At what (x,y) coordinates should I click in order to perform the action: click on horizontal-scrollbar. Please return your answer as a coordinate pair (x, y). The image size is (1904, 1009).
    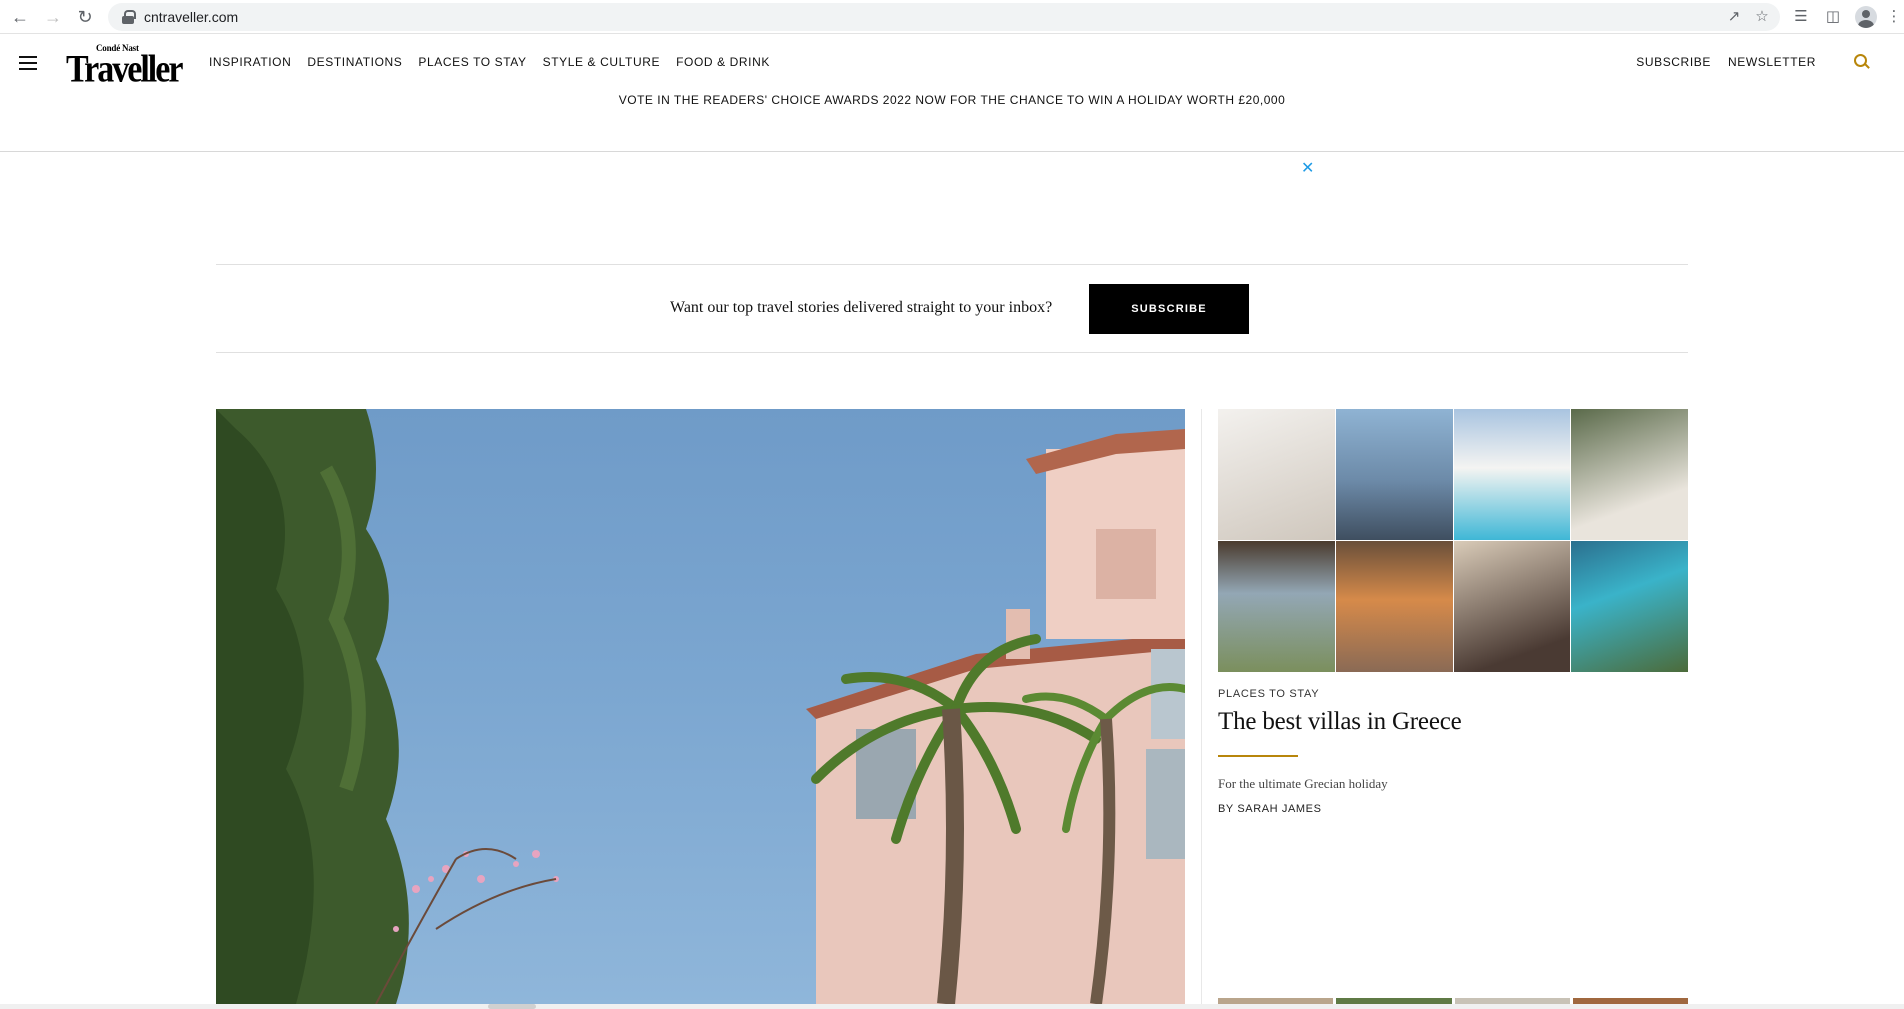
    Looking at the image, I should click on (952, 1006).